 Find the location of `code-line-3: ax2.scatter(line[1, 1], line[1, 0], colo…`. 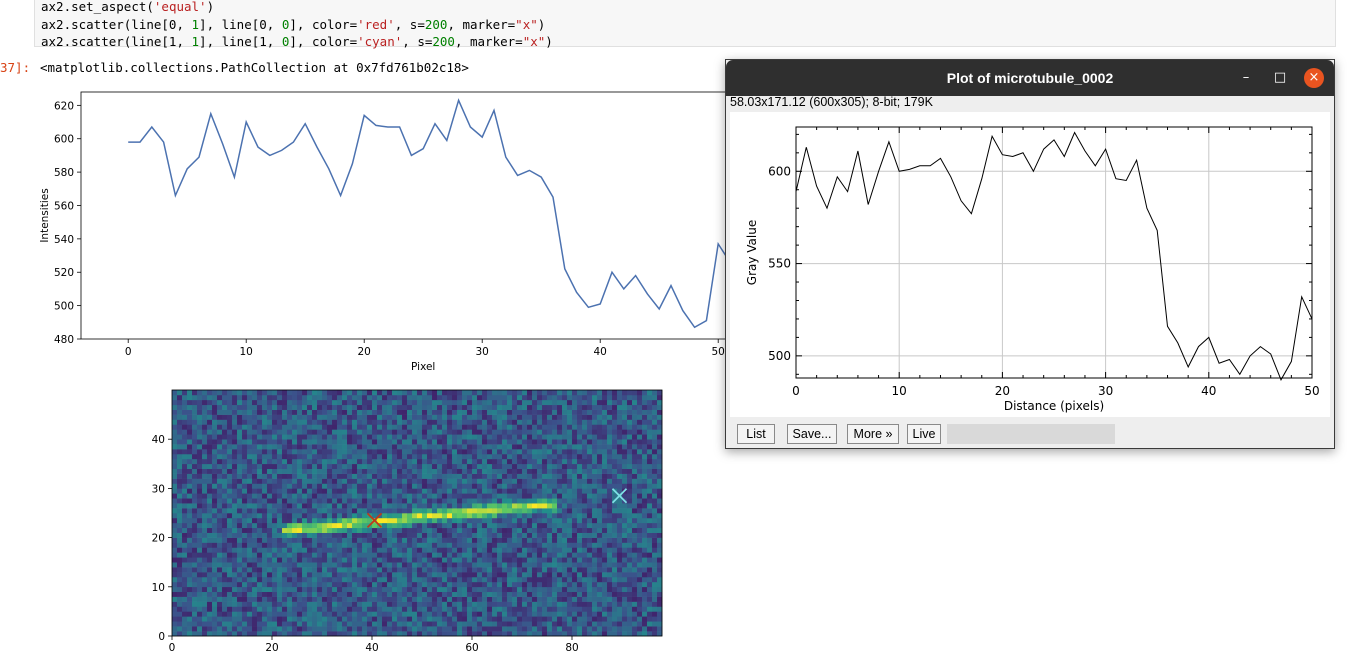

code-line-3: ax2.scatter(line[1, 1], line[1, 0], colo… is located at coordinates (297, 41).